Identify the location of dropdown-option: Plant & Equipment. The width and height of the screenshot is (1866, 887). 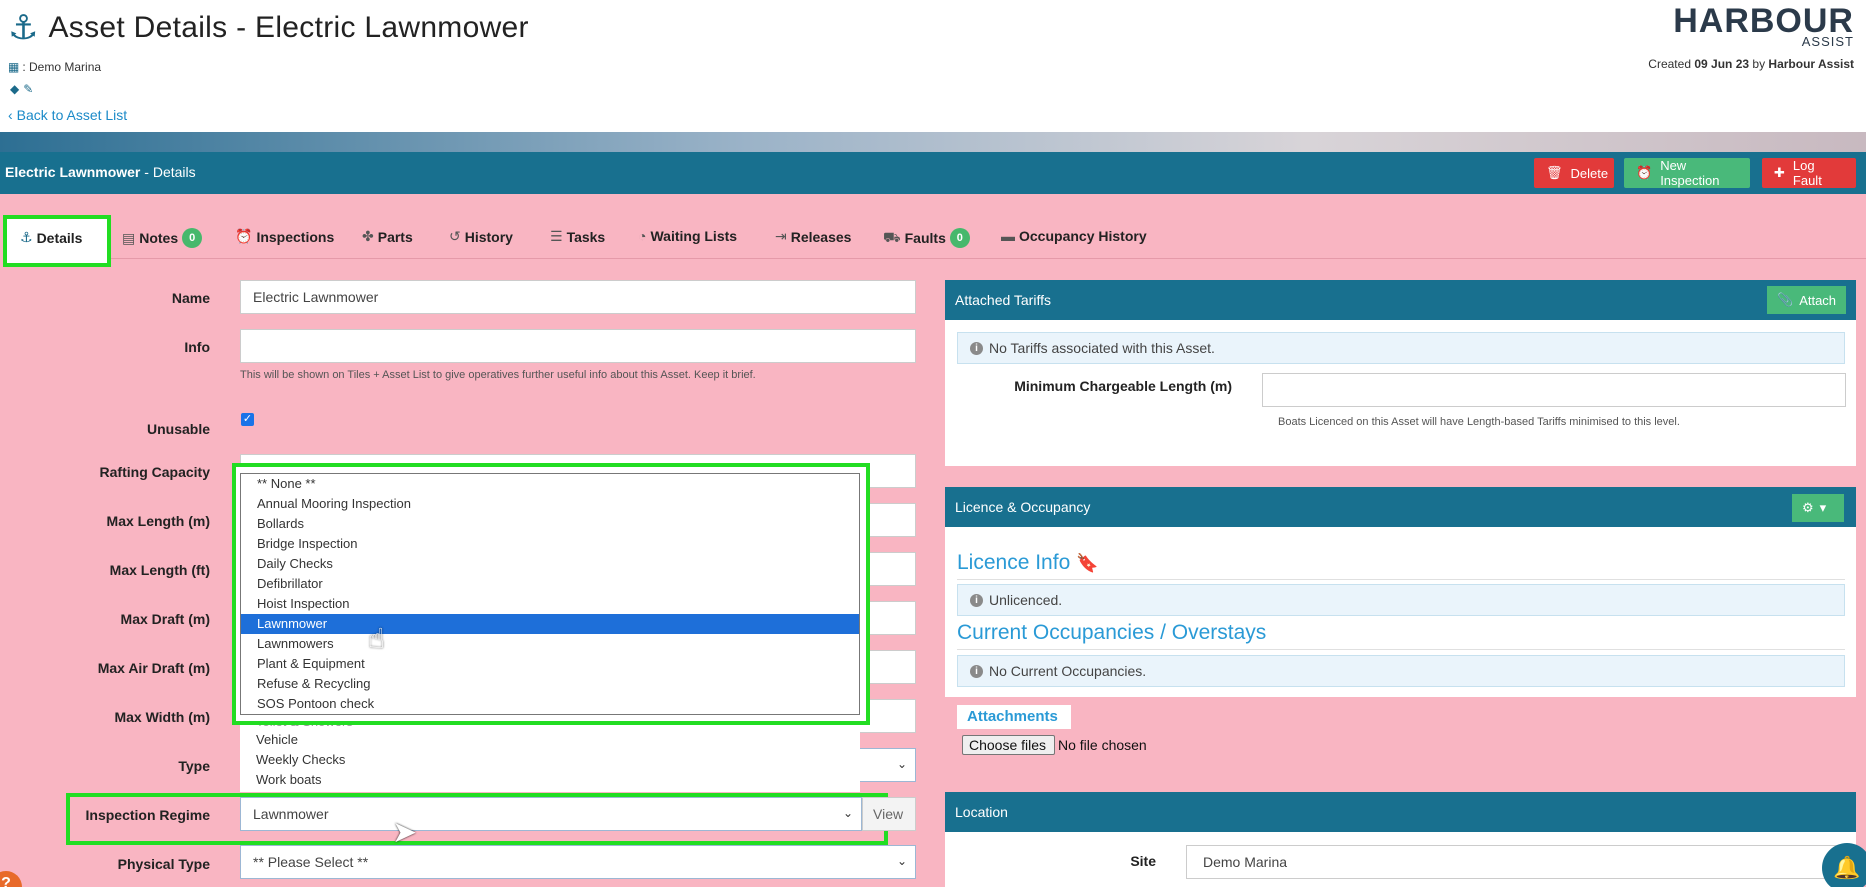
(550, 664).